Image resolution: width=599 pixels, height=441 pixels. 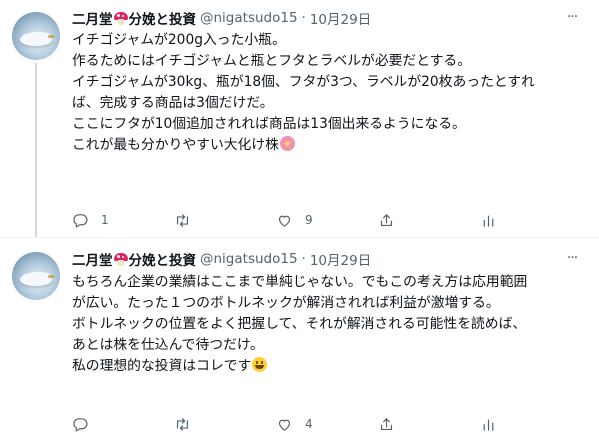 I want to click on like-count: 9, so click(x=309, y=220).